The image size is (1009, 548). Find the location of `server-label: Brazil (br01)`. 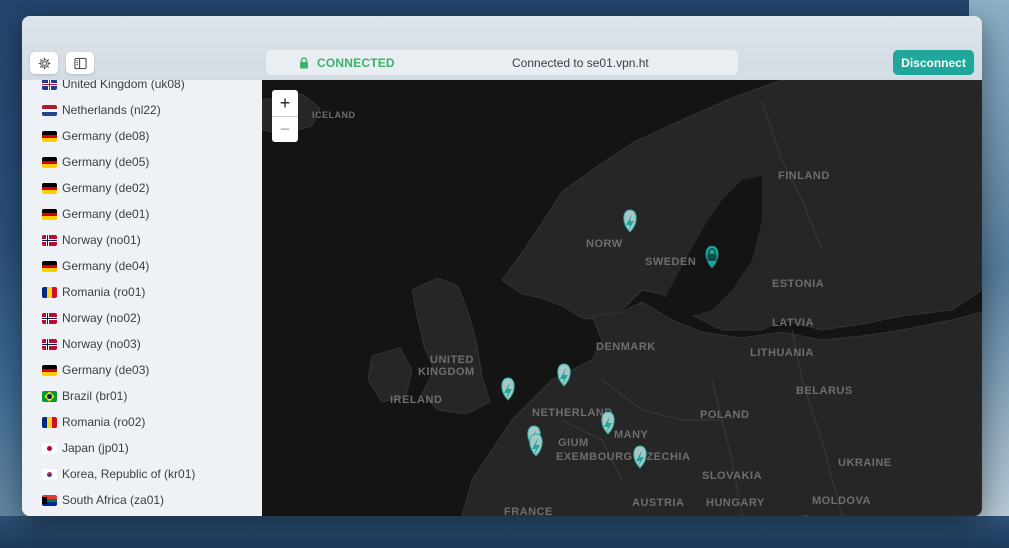

server-label: Brazil (br01) is located at coordinates (95, 396).